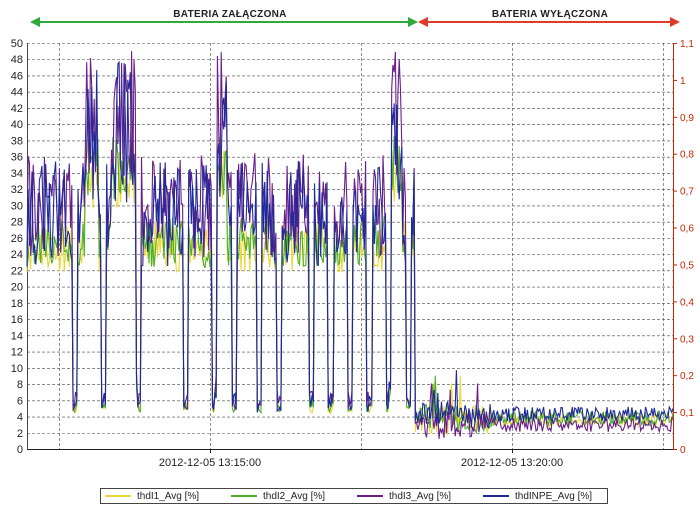  What do you see at coordinates (17, 76) in the screenshot?
I see `y-tick-label-left: 46` at bounding box center [17, 76].